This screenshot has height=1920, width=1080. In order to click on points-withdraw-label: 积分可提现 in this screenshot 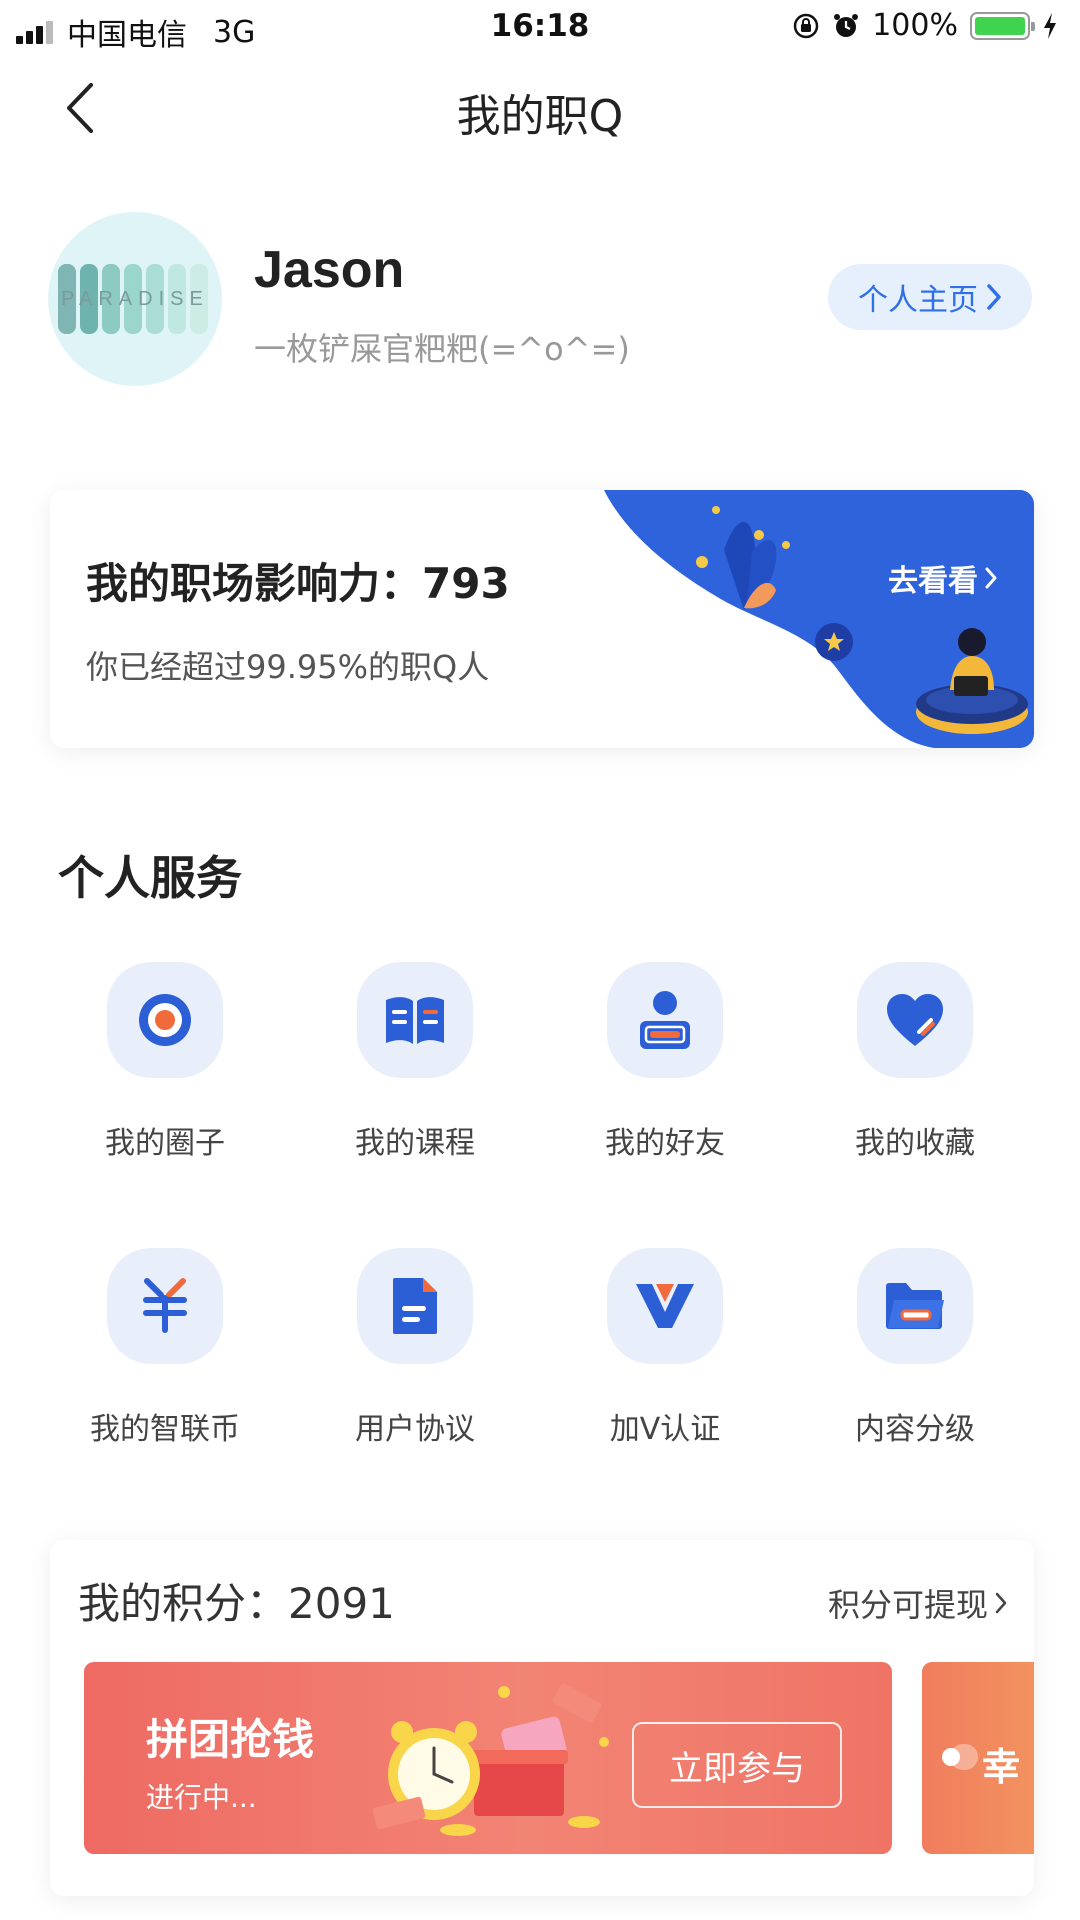, I will do `click(907, 1605)`.